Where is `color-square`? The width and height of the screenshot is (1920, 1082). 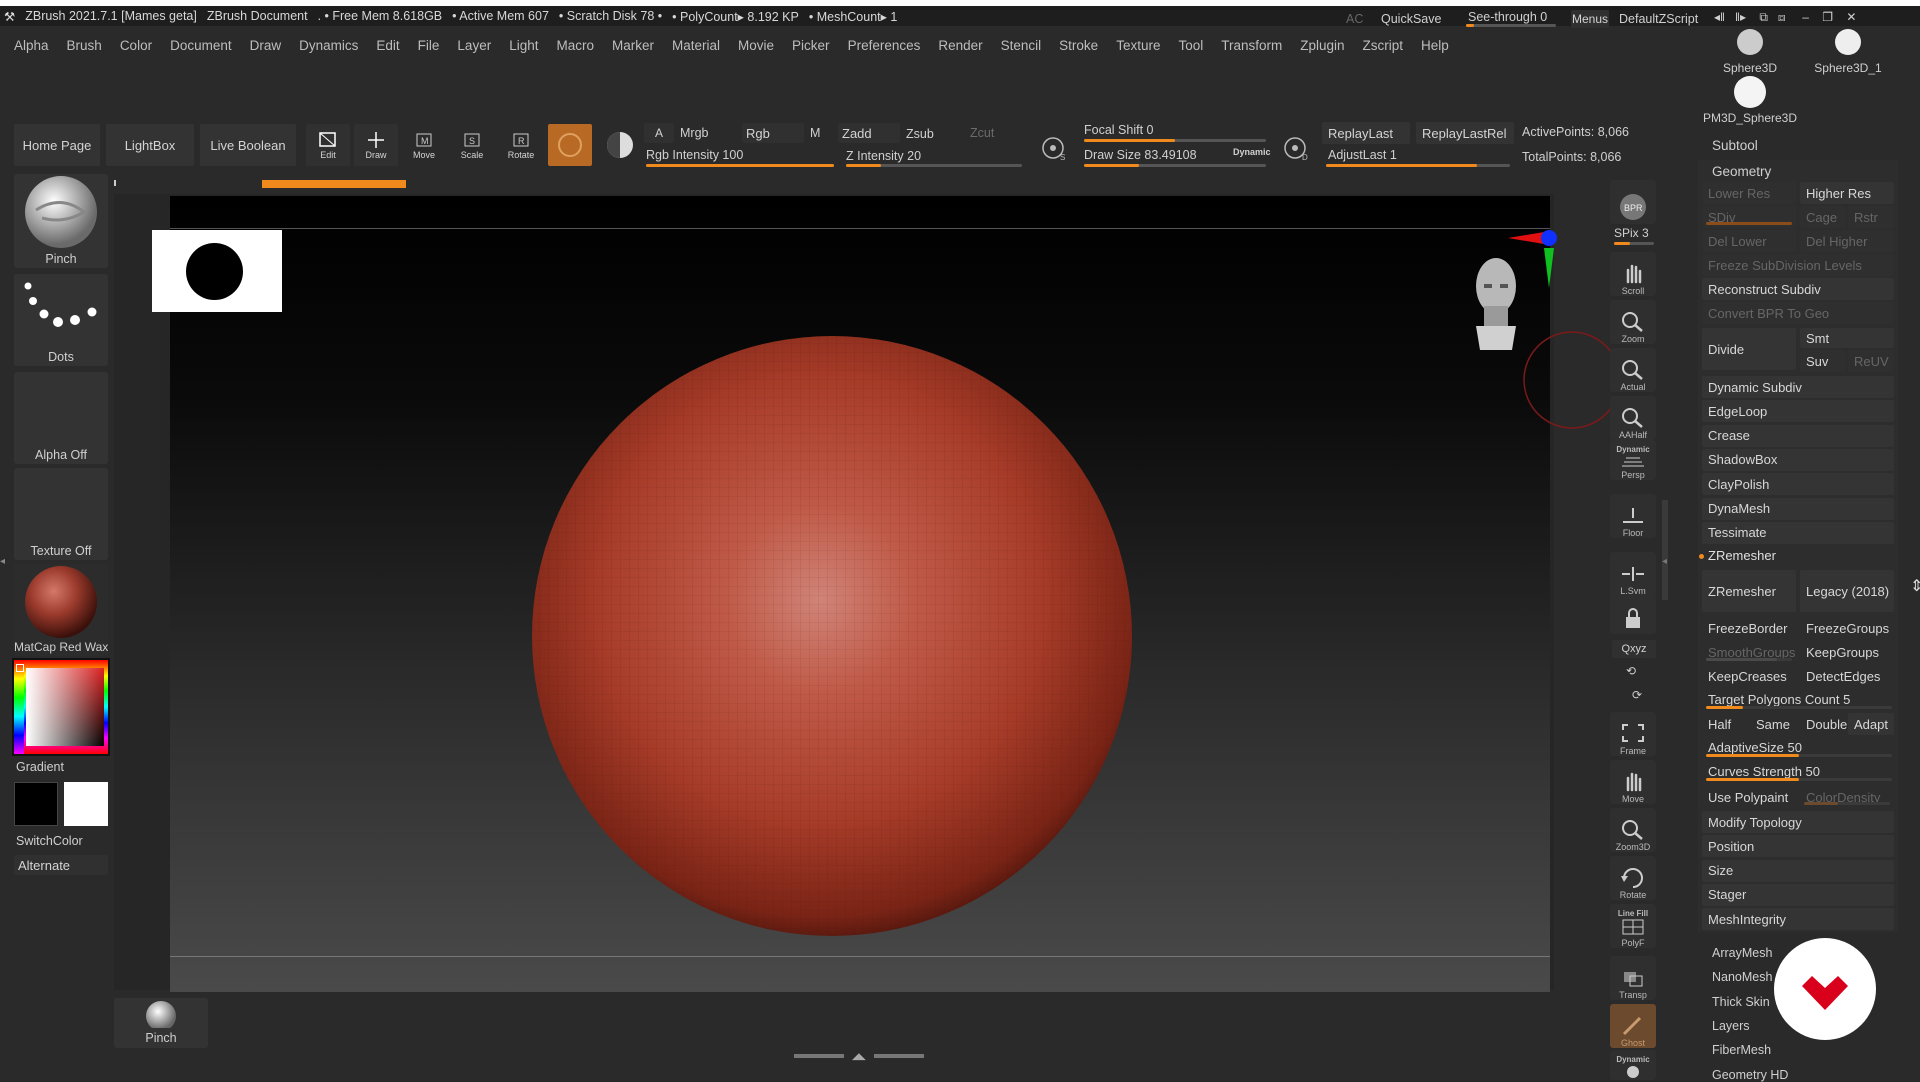 color-square is located at coordinates (65, 707).